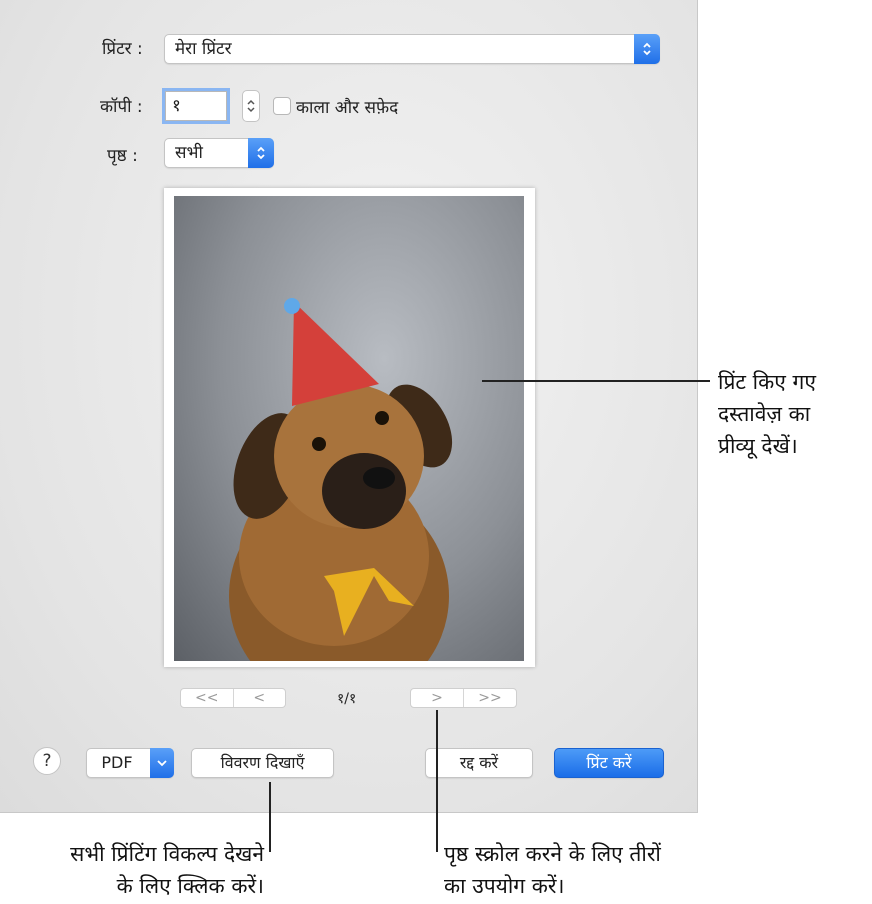 The image size is (872, 904). What do you see at coordinates (437, 781) in the screenshot?
I see `arrows-callout-line` at bounding box center [437, 781].